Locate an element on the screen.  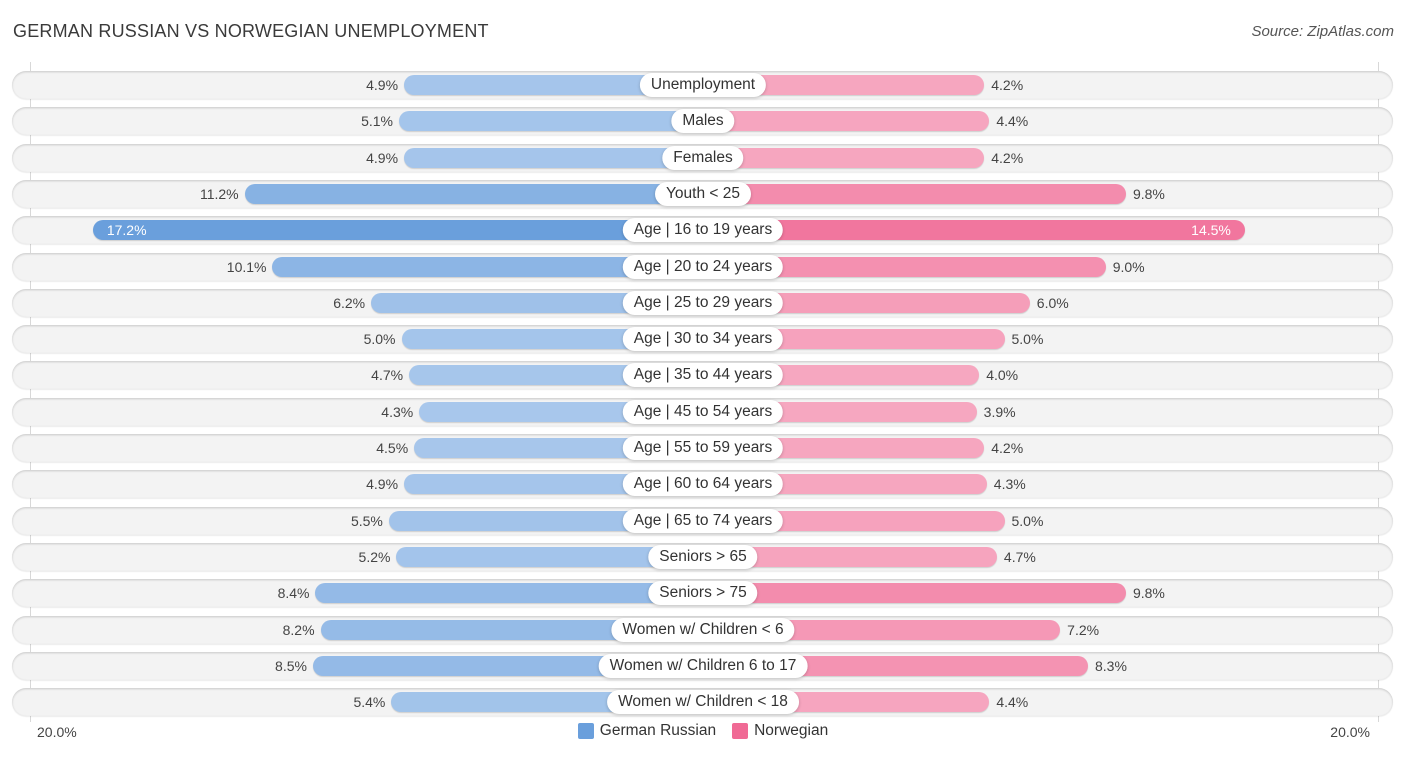
category-label: Females is located at coordinates (703, 157).